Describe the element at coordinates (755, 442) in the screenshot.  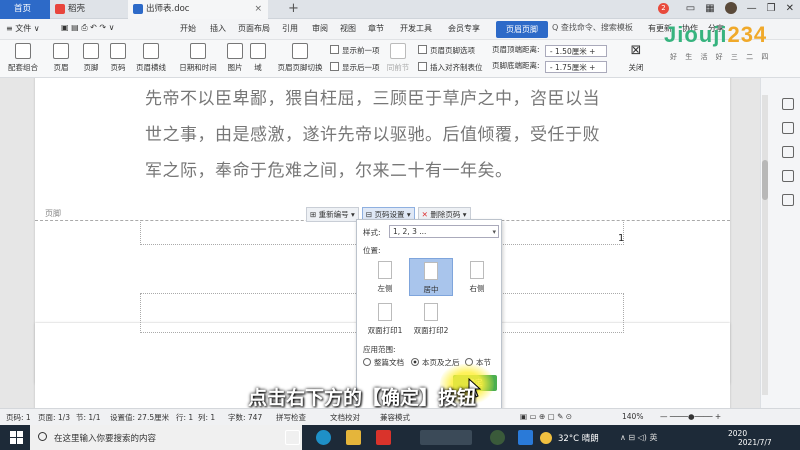
I see `tray-date: 2021/7/7` at that location.